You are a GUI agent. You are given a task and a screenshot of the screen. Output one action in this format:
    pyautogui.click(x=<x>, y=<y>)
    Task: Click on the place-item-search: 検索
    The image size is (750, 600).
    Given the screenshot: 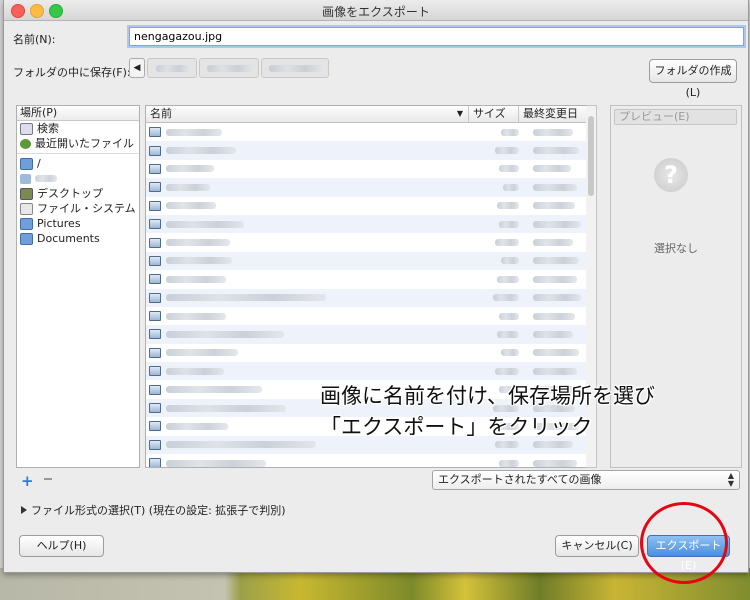 What is the action you would take?
    pyautogui.click(x=78, y=128)
    